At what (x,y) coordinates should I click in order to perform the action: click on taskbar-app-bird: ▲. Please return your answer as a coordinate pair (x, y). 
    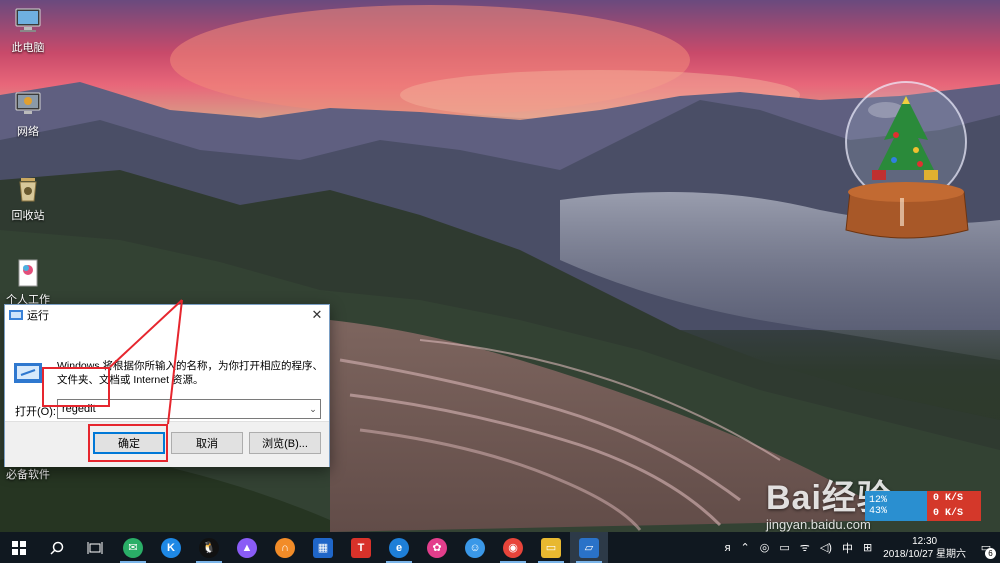
    Looking at the image, I should click on (247, 547).